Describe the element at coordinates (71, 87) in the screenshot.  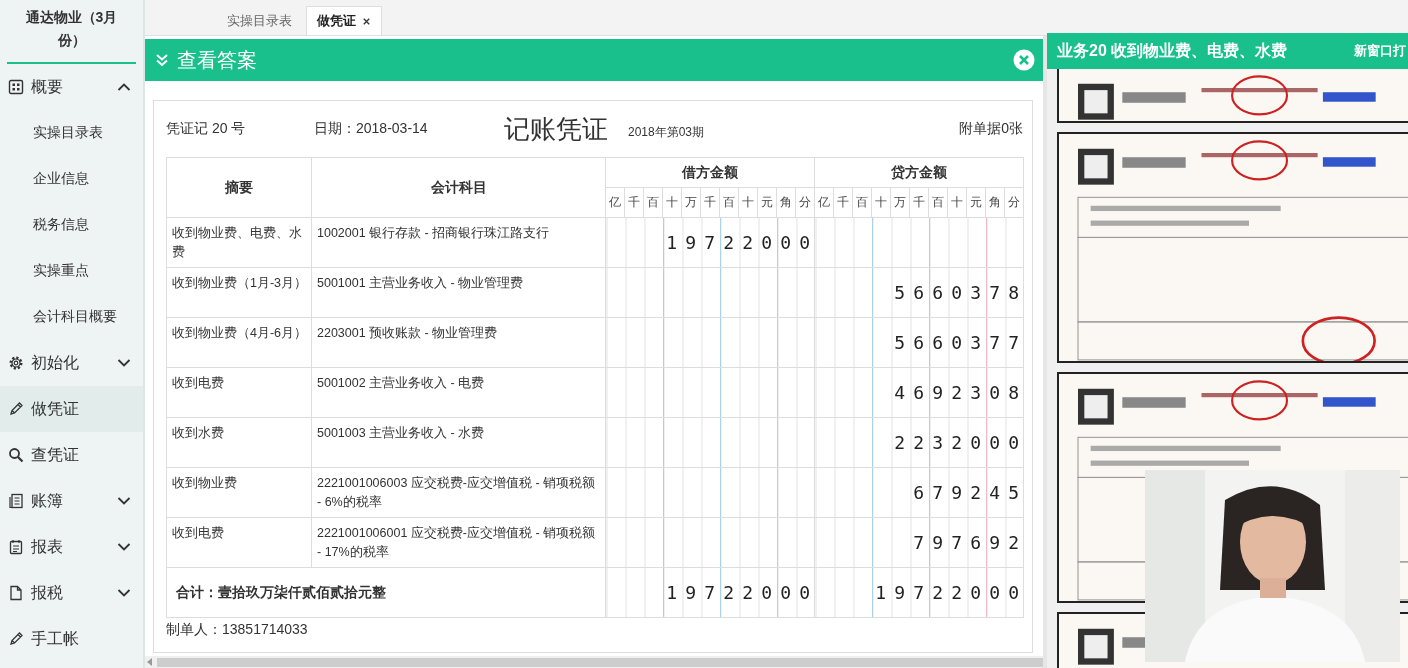
I see `sidebar-item: 概要` at that location.